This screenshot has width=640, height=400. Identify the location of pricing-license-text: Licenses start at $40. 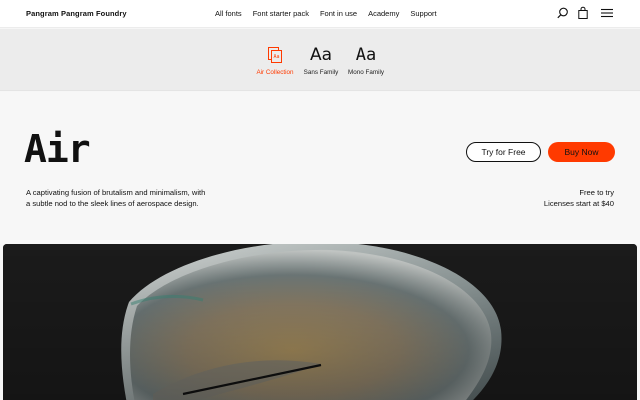
(578, 203).